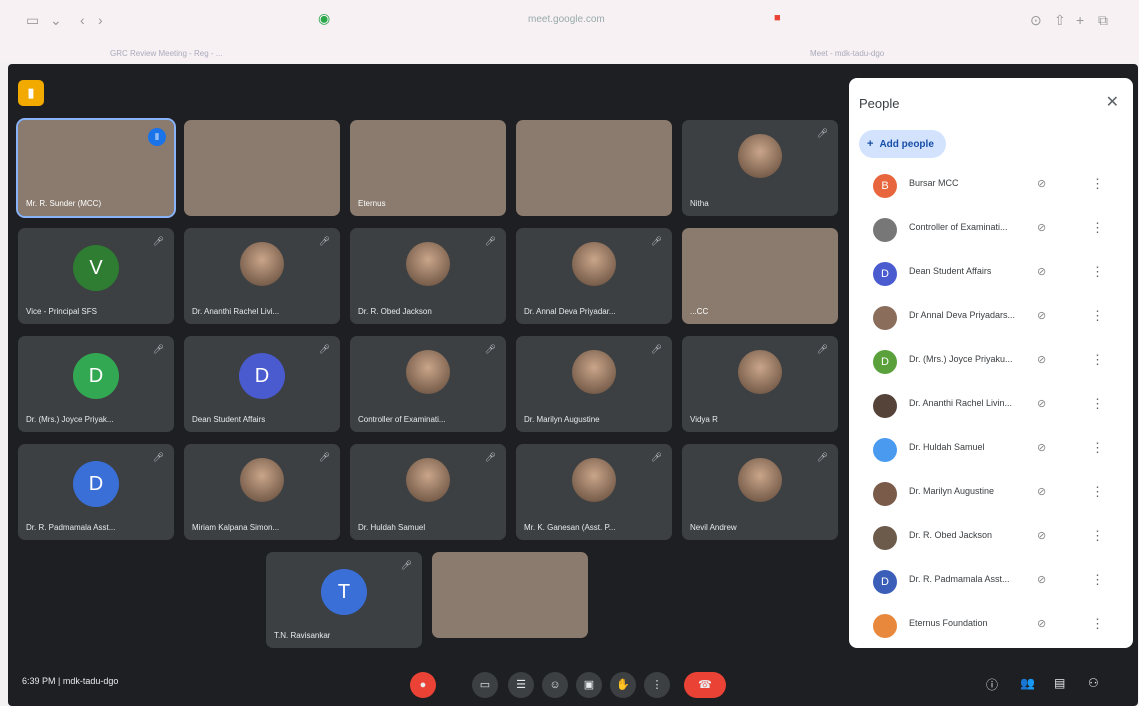  What do you see at coordinates (657, 685) in the screenshot?
I see `more-options-button: ⋮` at bounding box center [657, 685].